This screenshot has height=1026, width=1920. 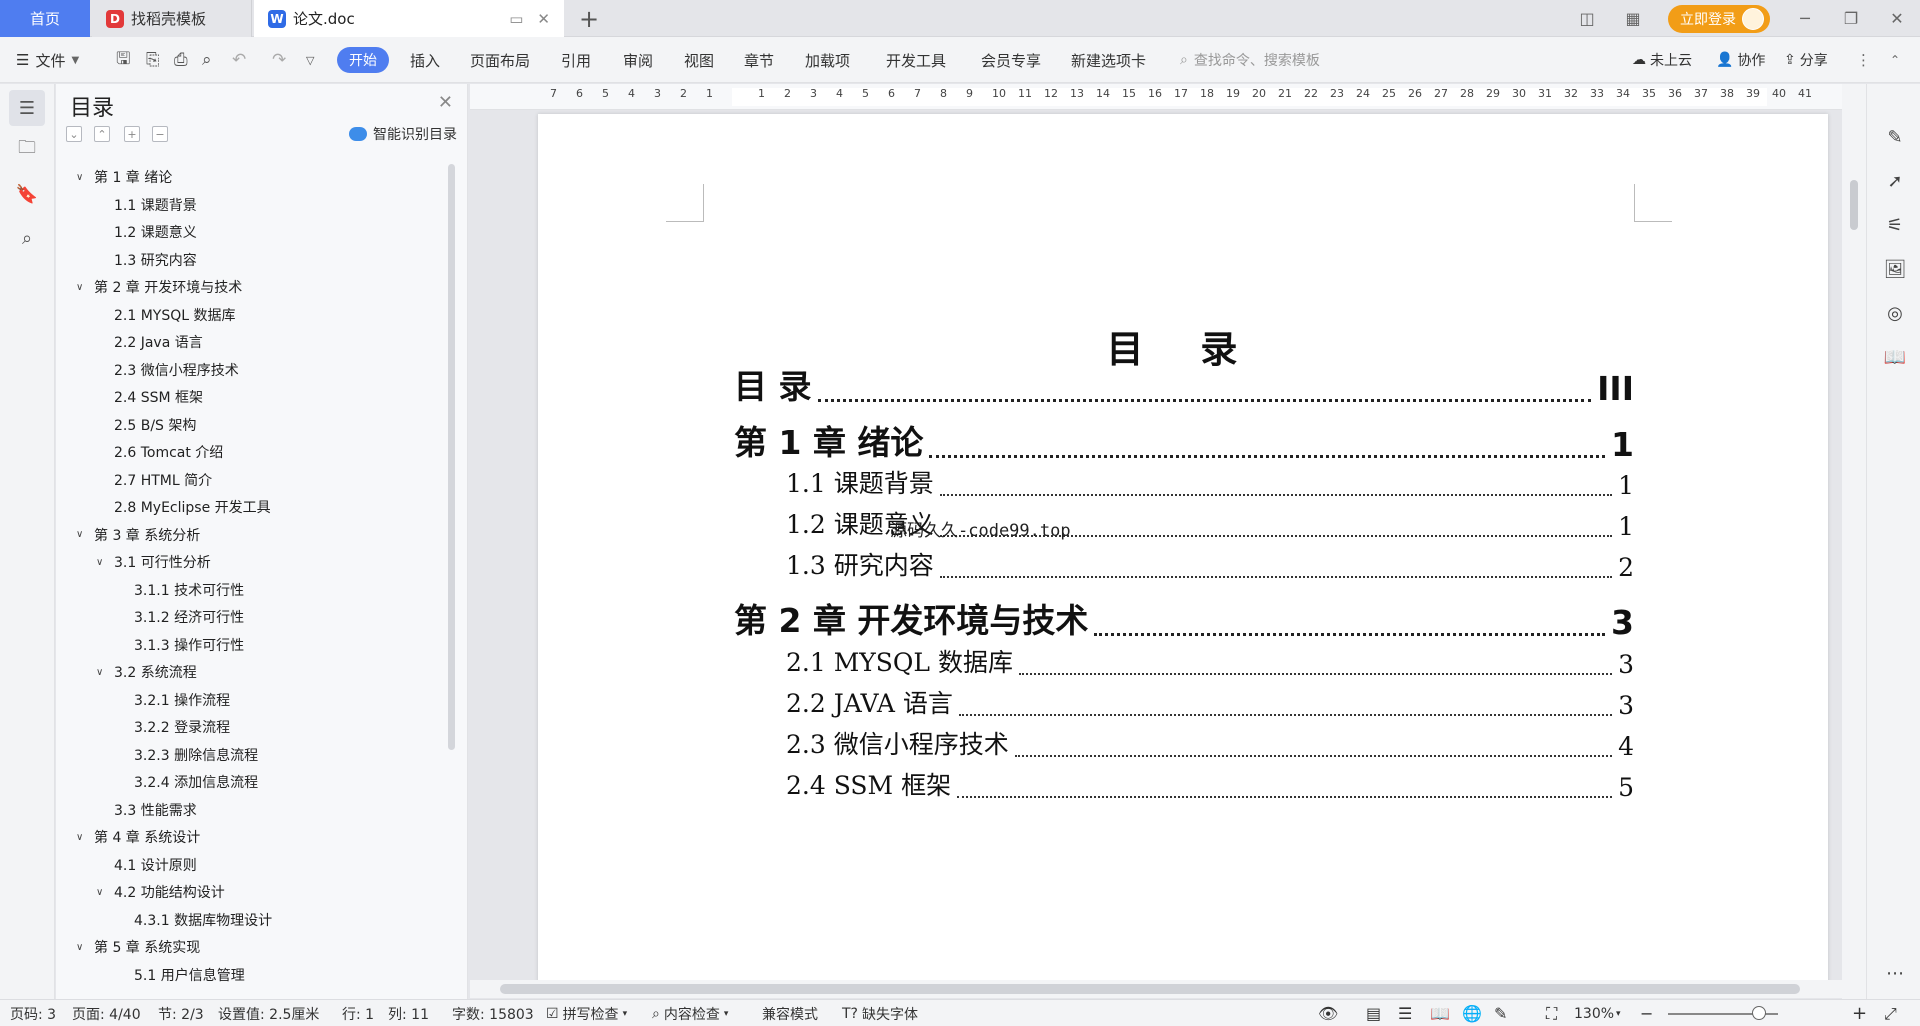 What do you see at coordinates (138, 947) in the screenshot?
I see `toc-tree-item: ∨ 第 5 章 系统实现` at bounding box center [138, 947].